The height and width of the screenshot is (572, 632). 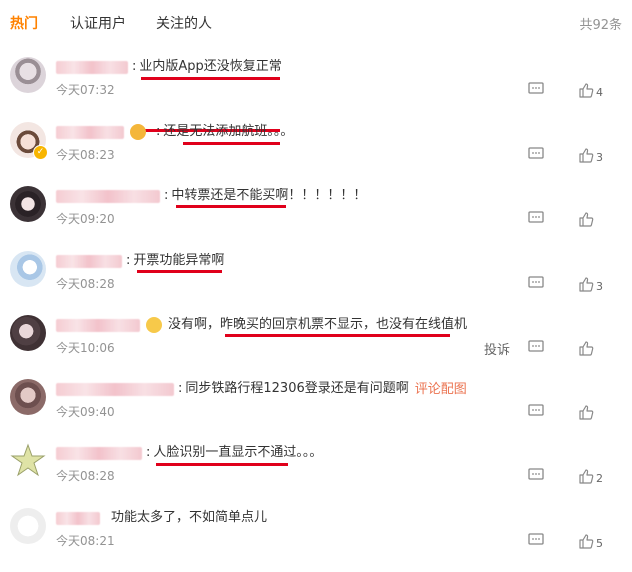 I want to click on like-count: 2, so click(x=599, y=478).